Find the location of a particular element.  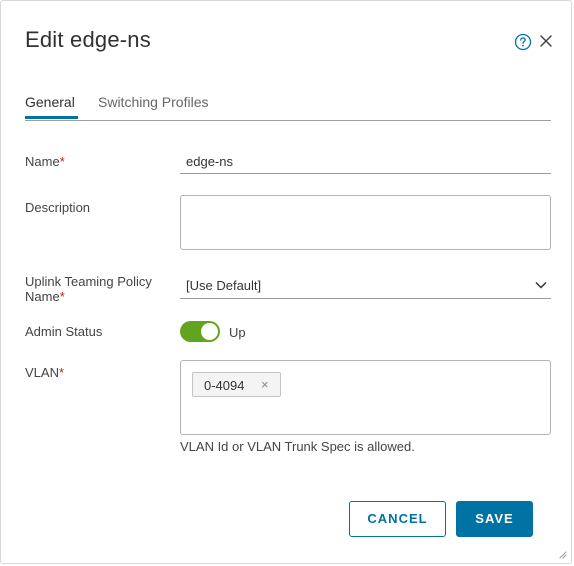

name-label: Name* is located at coordinates (45, 161).